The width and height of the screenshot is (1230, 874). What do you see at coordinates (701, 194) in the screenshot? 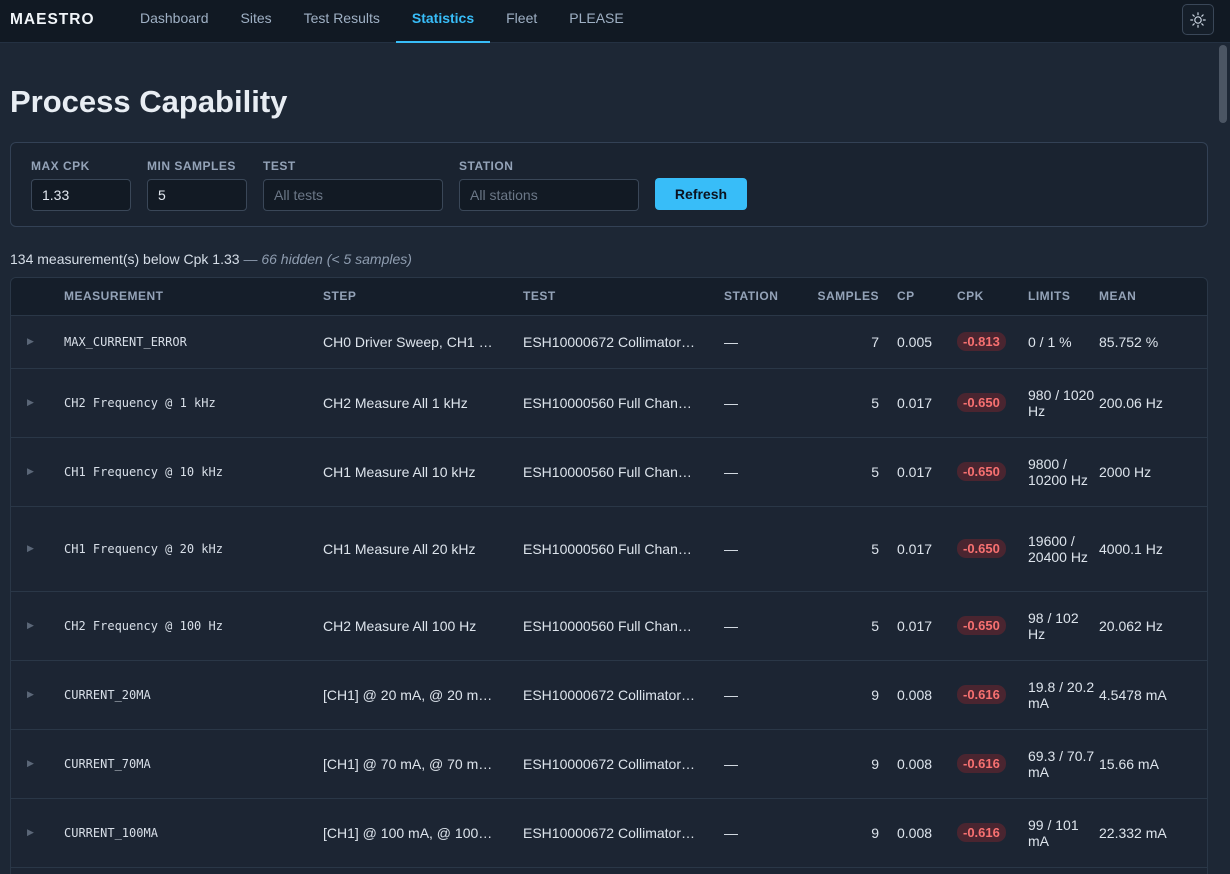
I see `refresh-button: Refresh` at bounding box center [701, 194].